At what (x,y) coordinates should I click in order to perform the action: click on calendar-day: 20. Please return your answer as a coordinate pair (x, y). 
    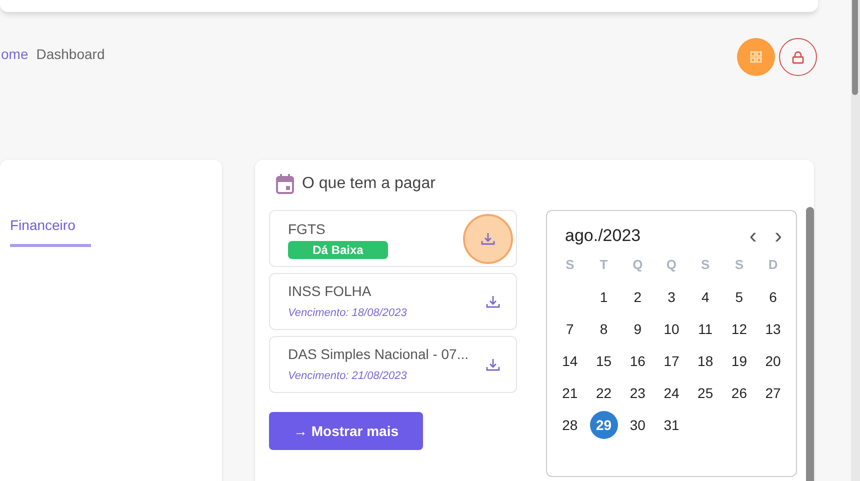
    Looking at the image, I should click on (773, 361).